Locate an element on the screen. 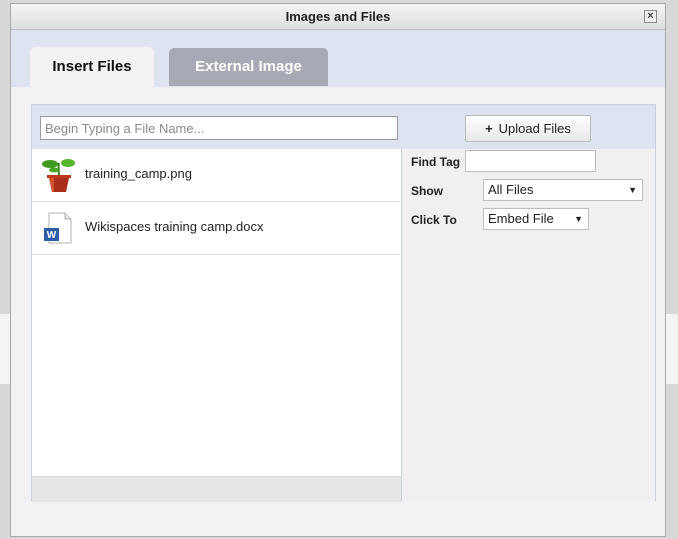 The width and height of the screenshot is (678, 539). show-label: Show is located at coordinates (427, 191).